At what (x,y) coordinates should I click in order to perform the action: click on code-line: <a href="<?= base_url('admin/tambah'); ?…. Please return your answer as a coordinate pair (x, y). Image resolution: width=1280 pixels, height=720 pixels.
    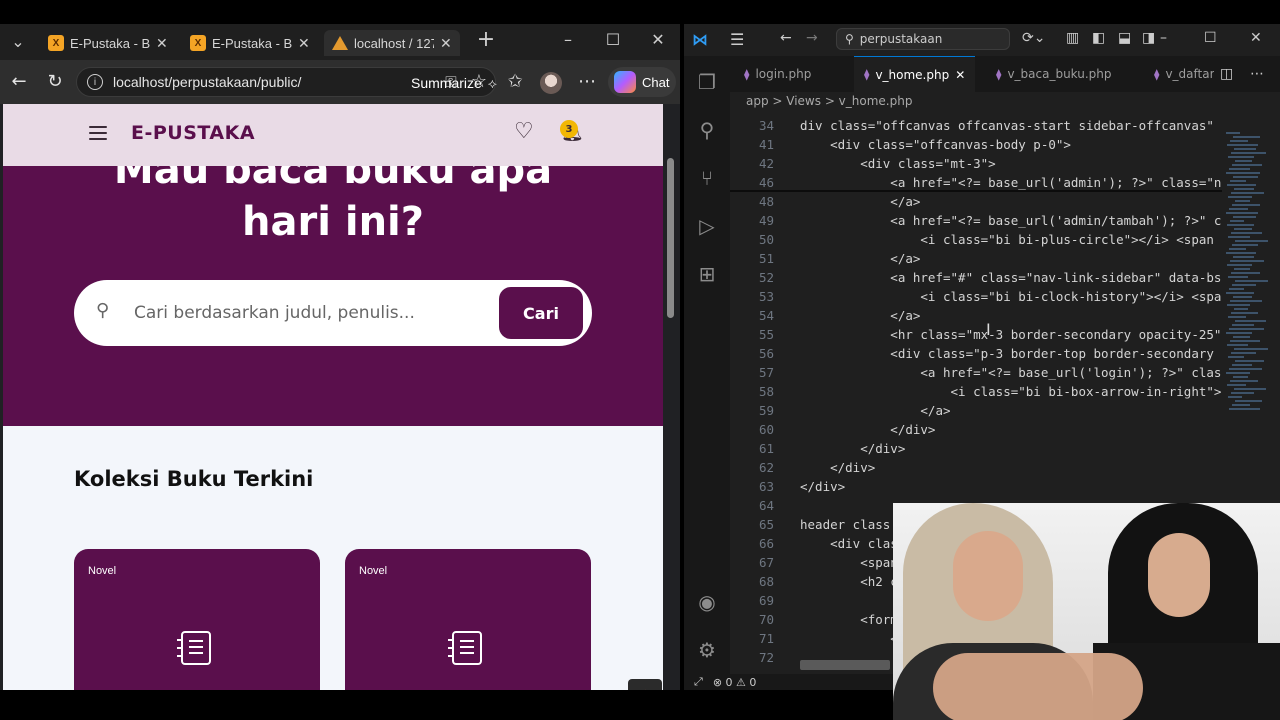
    Looking at the image, I should click on (1010, 220).